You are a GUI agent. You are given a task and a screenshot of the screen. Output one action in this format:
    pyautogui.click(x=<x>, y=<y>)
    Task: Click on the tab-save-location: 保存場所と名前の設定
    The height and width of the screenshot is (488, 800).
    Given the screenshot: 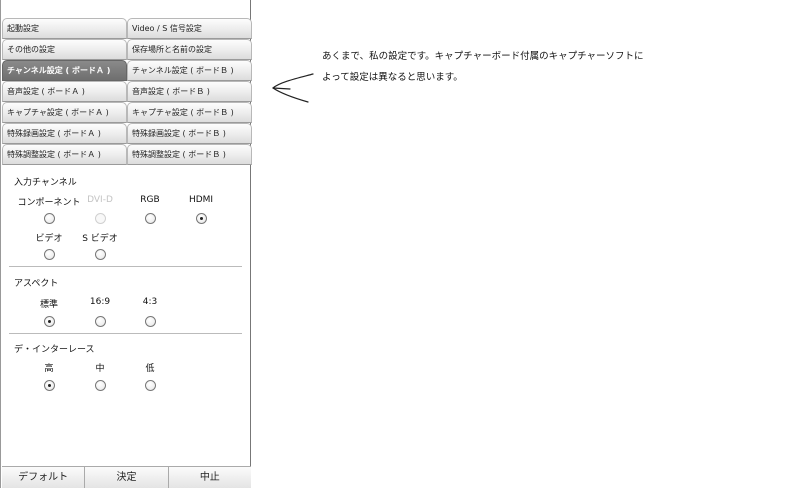 What is the action you would take?
    pyautogui.click(x=189, y=49)
    